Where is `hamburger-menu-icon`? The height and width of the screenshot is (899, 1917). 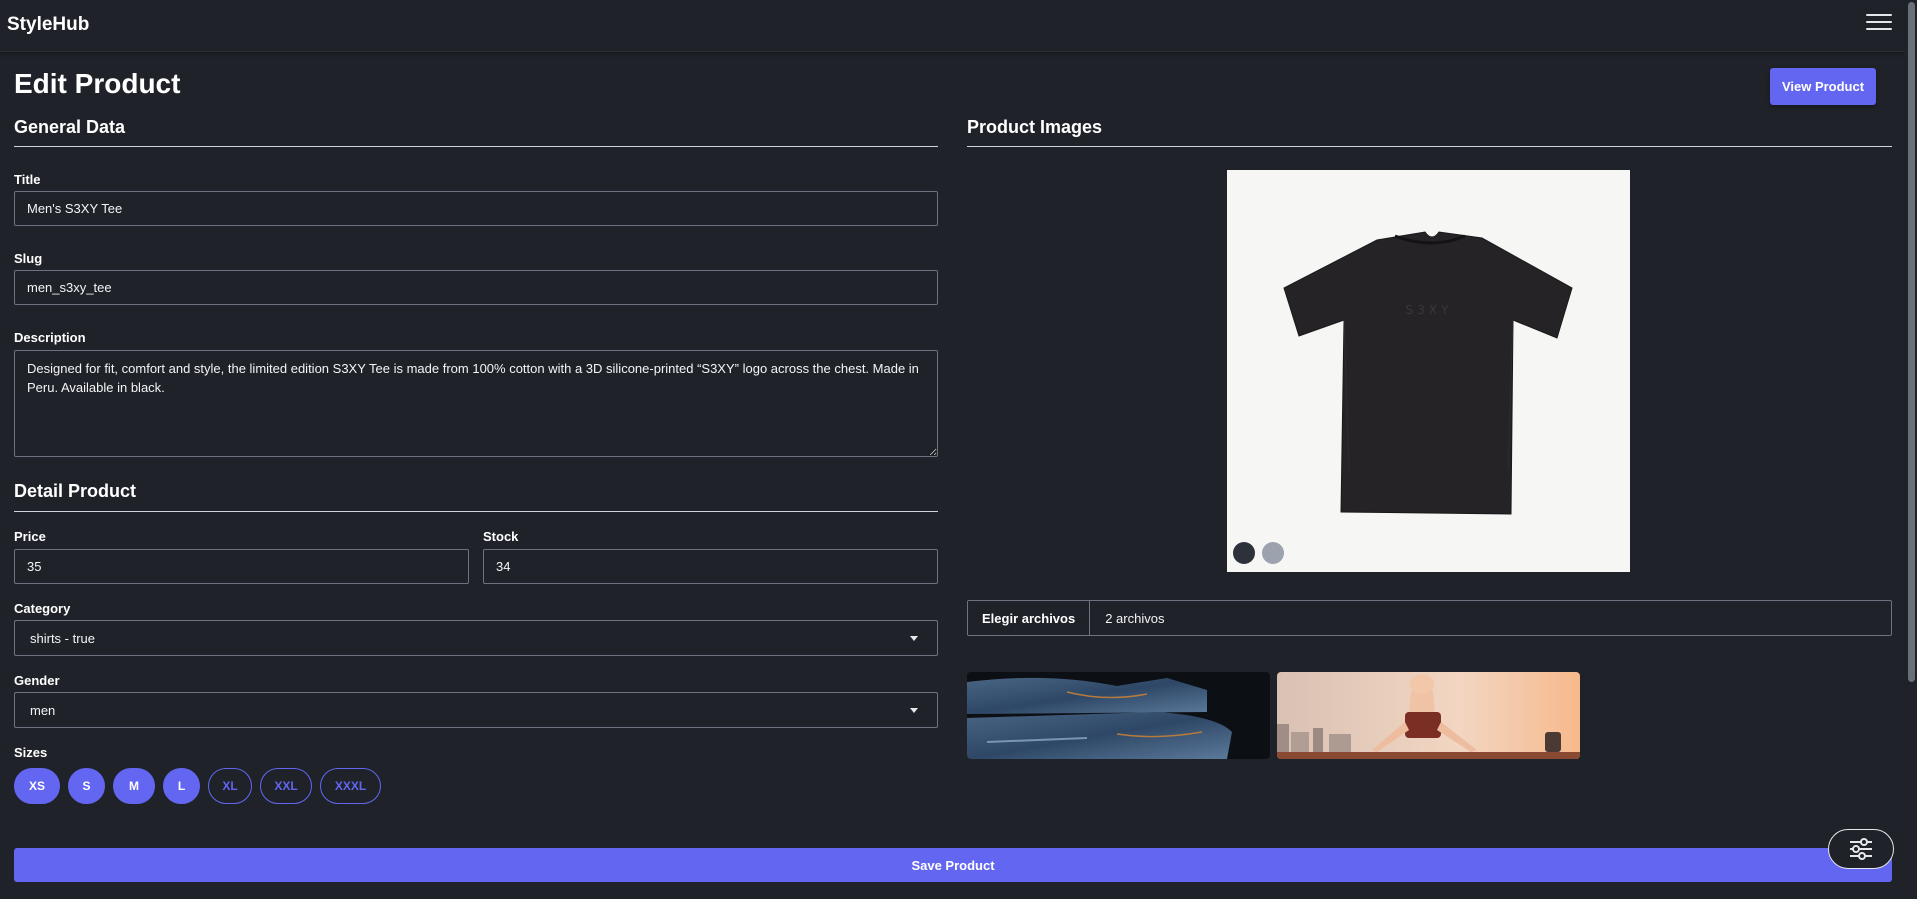 hamburger-menu-icon is located at coordinates (1879, 24).